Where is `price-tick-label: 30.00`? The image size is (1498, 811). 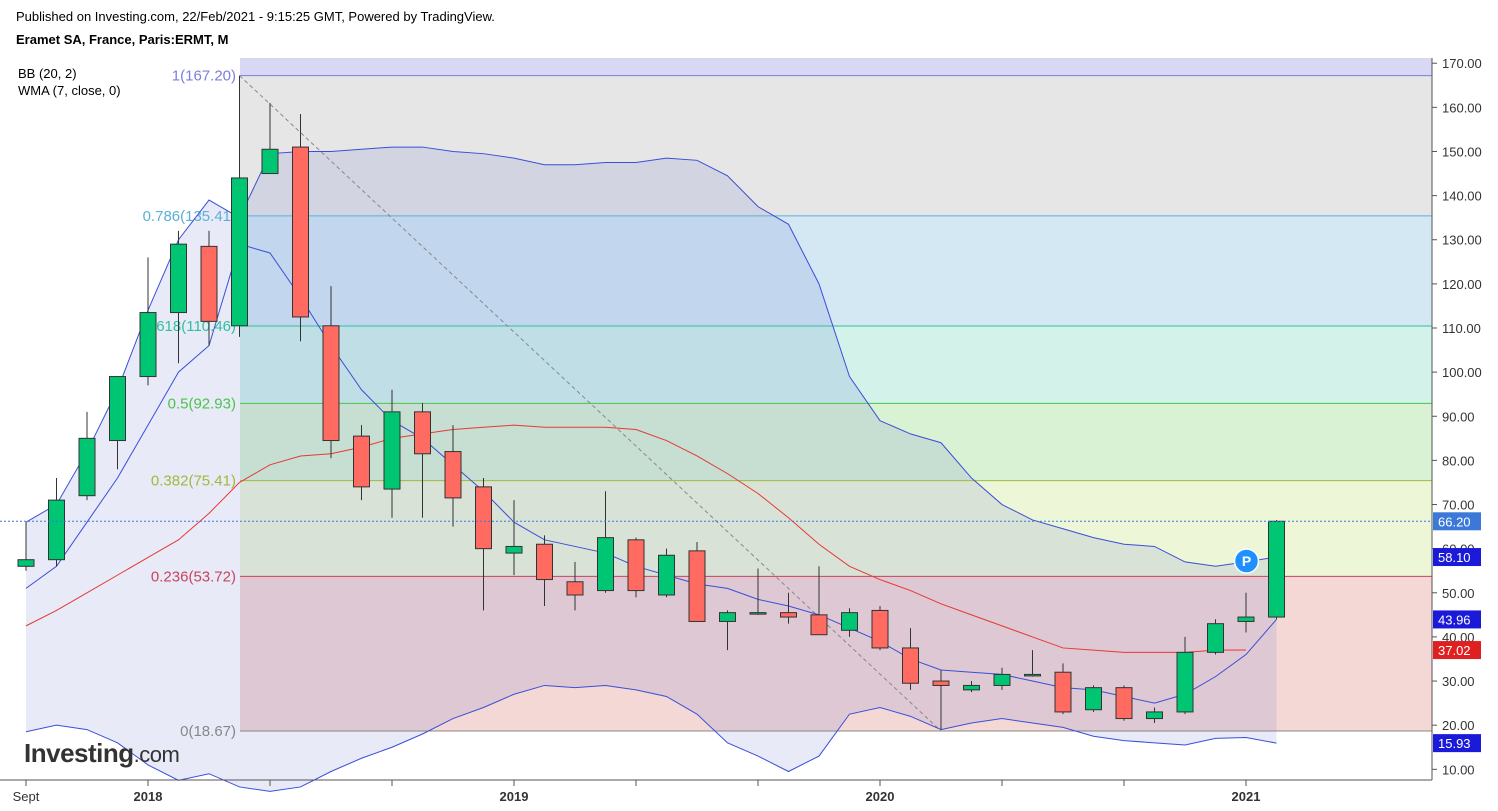
price-tick-label: 30.00 is located at coordinates (1458, 681).